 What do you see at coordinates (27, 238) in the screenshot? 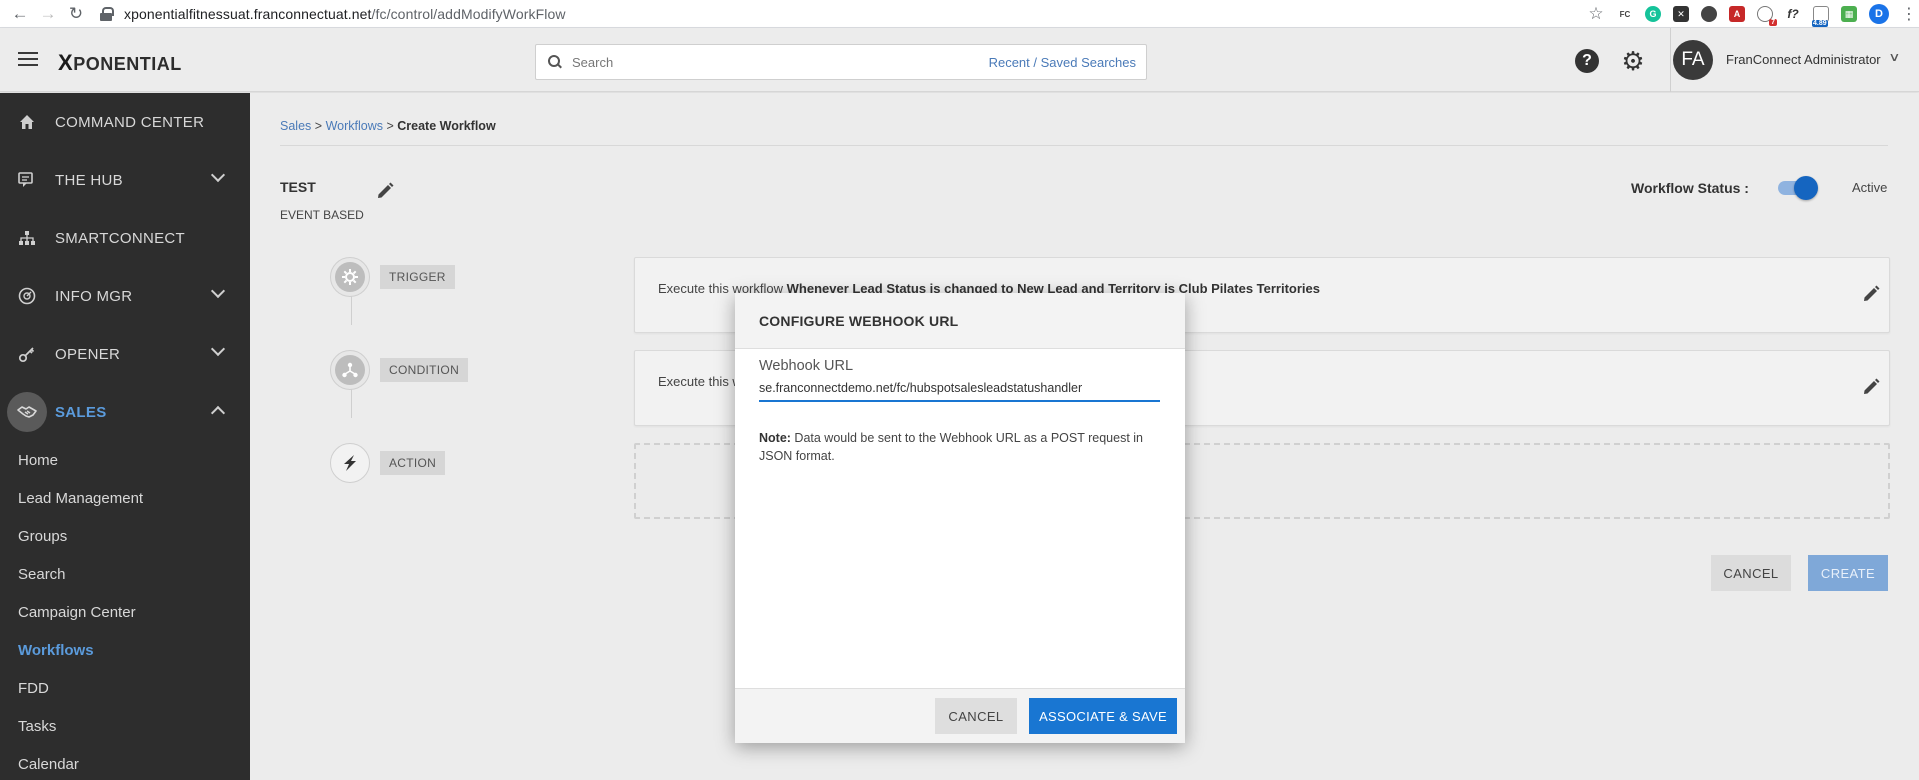
I see `network-icon` at bounding box center [27, 238].